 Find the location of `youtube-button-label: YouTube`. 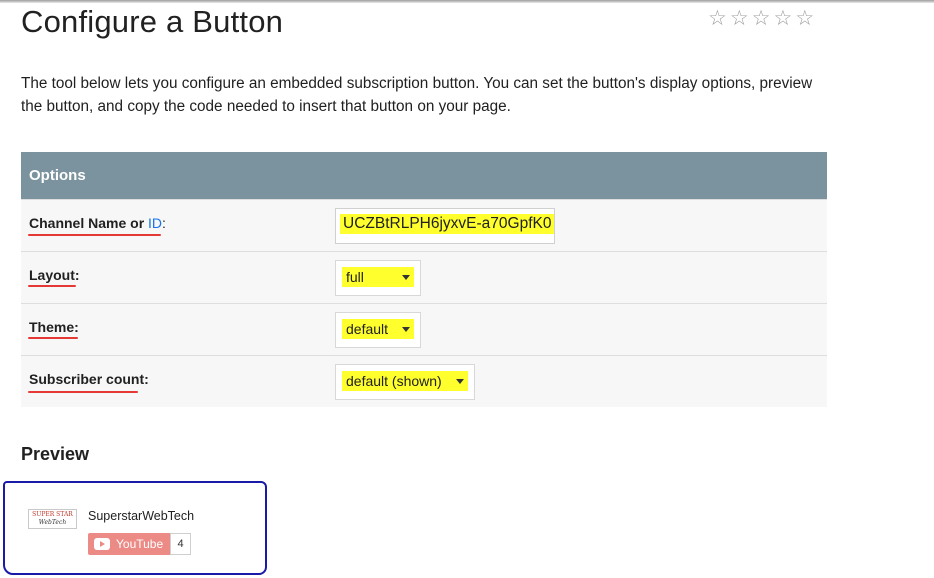

youtube-button-label: YouTube is located at coordinates (140, 544).